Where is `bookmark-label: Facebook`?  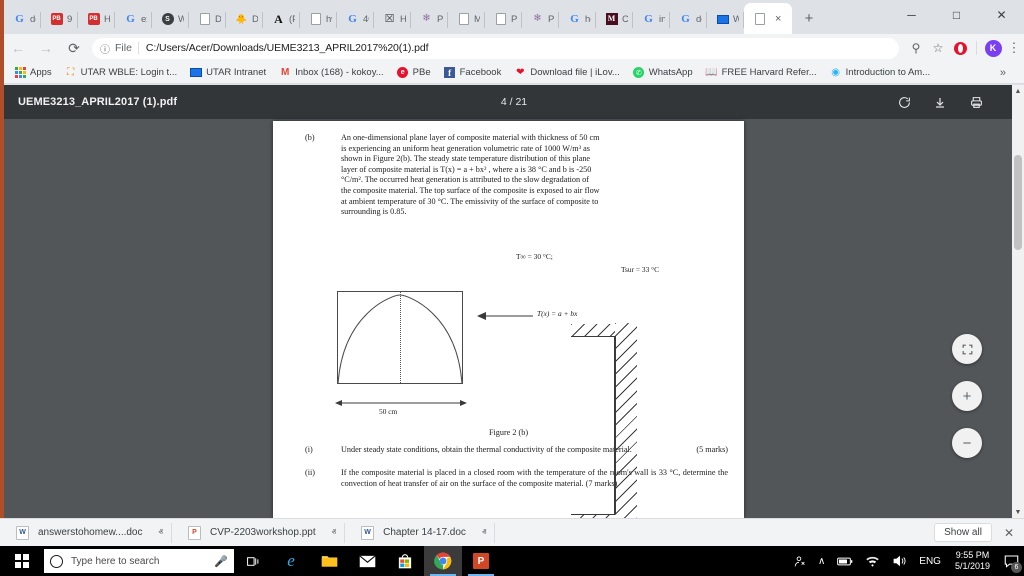
bookmark-label: Facebook is located at coordinates (480, 72).